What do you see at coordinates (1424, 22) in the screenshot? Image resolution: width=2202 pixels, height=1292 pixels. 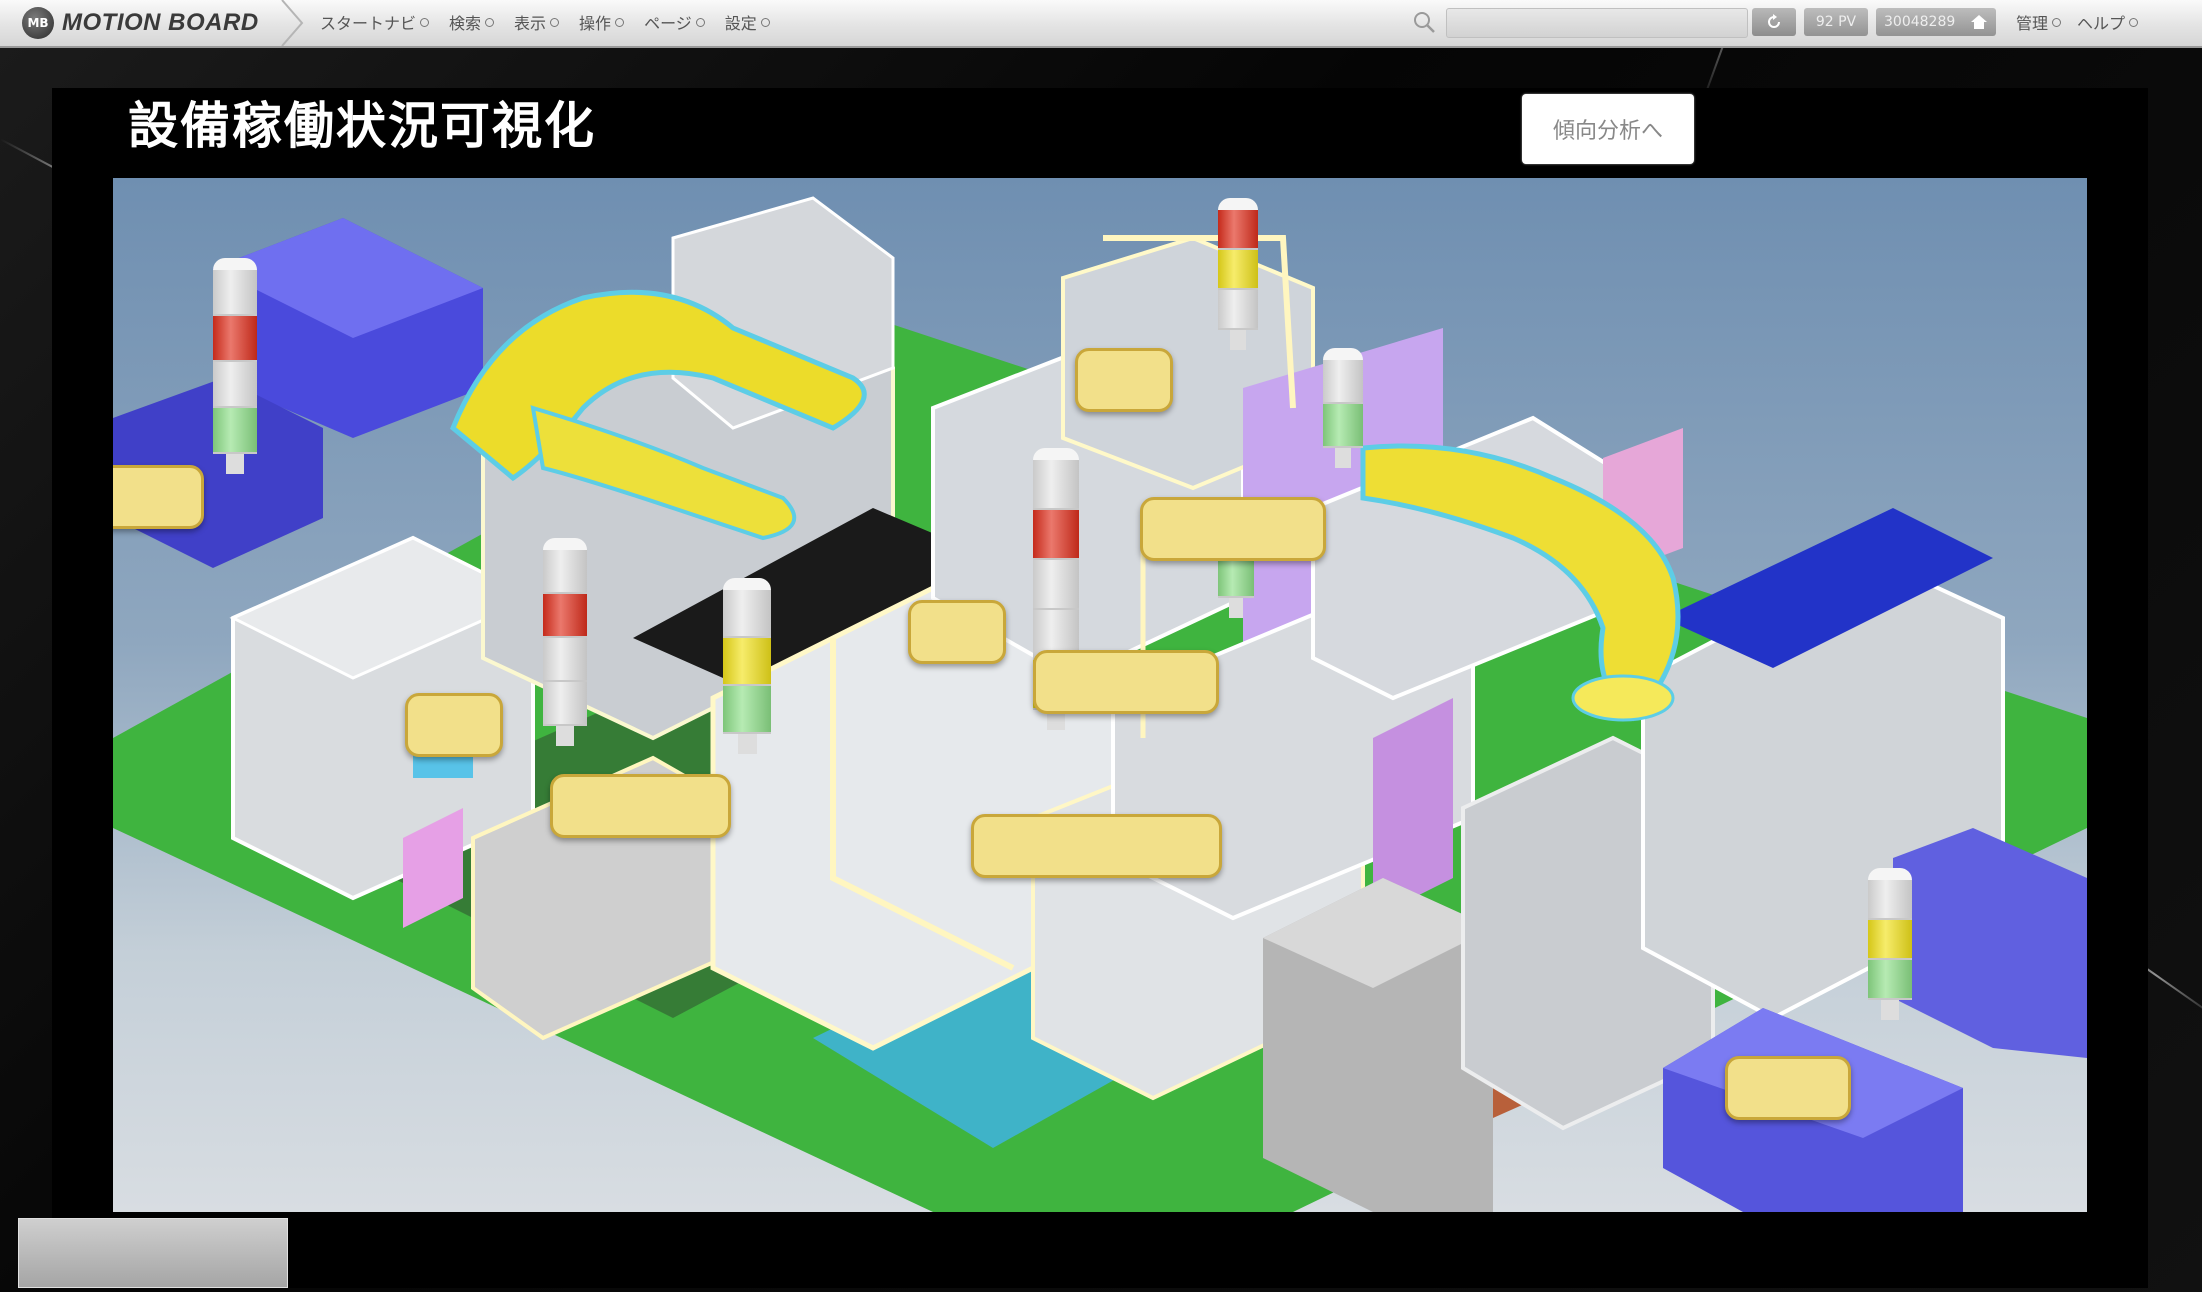 I see `search-icon` at bounding box center [1424, 22].